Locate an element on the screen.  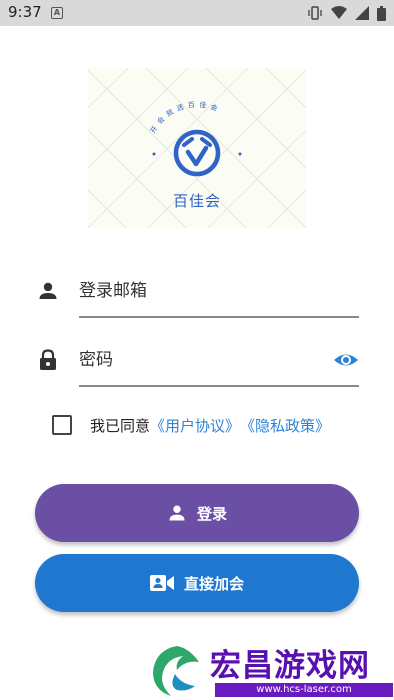
login-button-label: 登录 is located at coordinates (211, 513).